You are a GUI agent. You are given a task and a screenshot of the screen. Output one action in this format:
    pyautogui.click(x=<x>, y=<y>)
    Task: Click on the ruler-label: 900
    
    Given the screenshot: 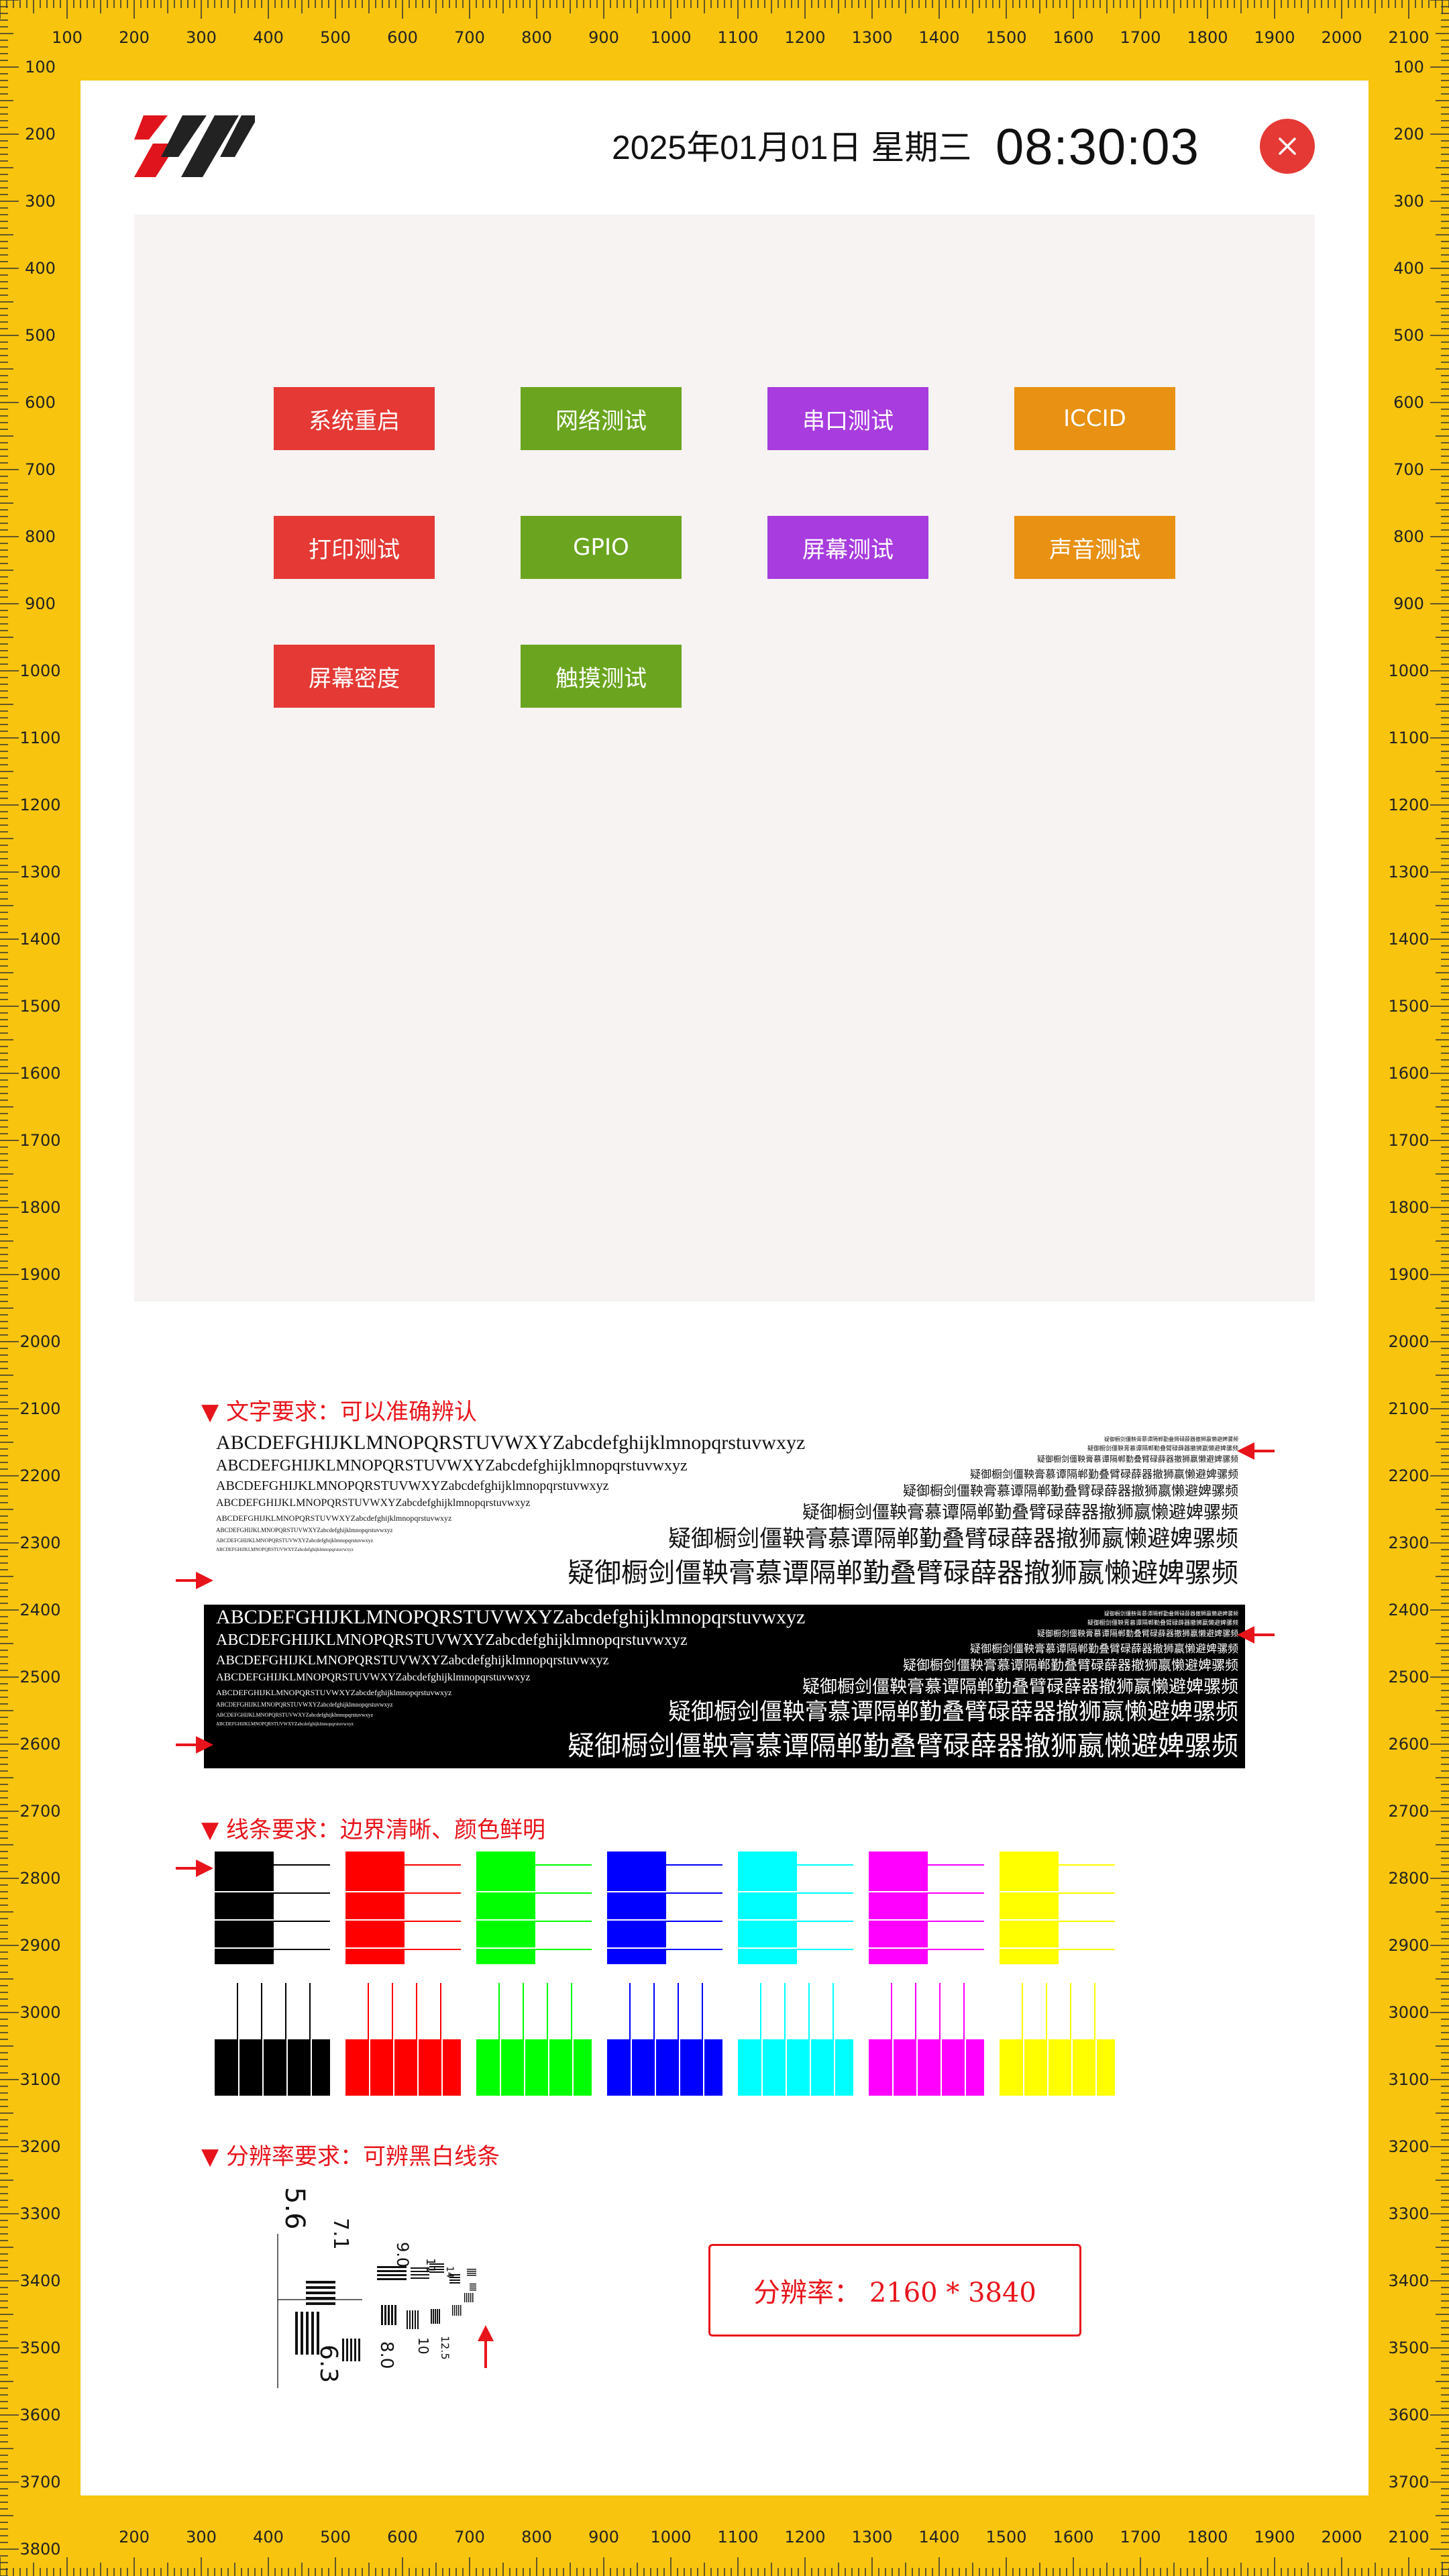 What is the action you would take?
    pyautogui.click(x=40, y=603)
    